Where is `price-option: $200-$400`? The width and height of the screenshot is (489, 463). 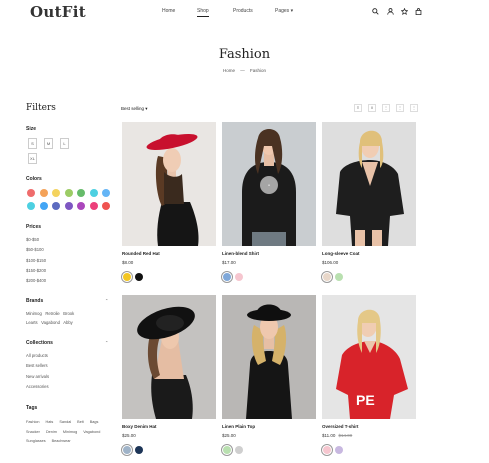
price-option: $200-$400 is located at coordinates (36, 281).